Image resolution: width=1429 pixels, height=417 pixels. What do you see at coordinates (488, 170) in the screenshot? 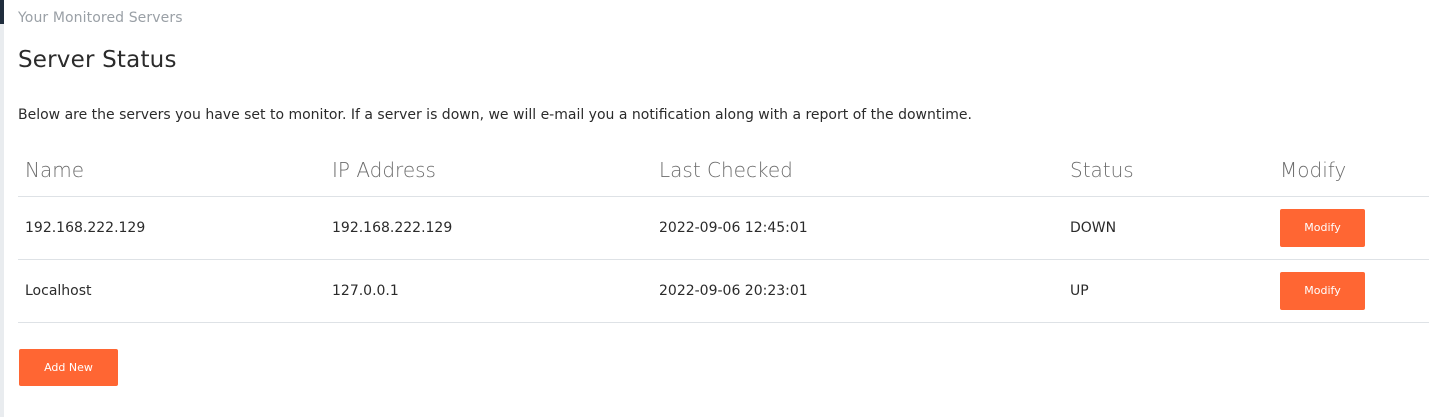
I see `column-header-ip-address: IP Address` at bounding box center [488, 170].